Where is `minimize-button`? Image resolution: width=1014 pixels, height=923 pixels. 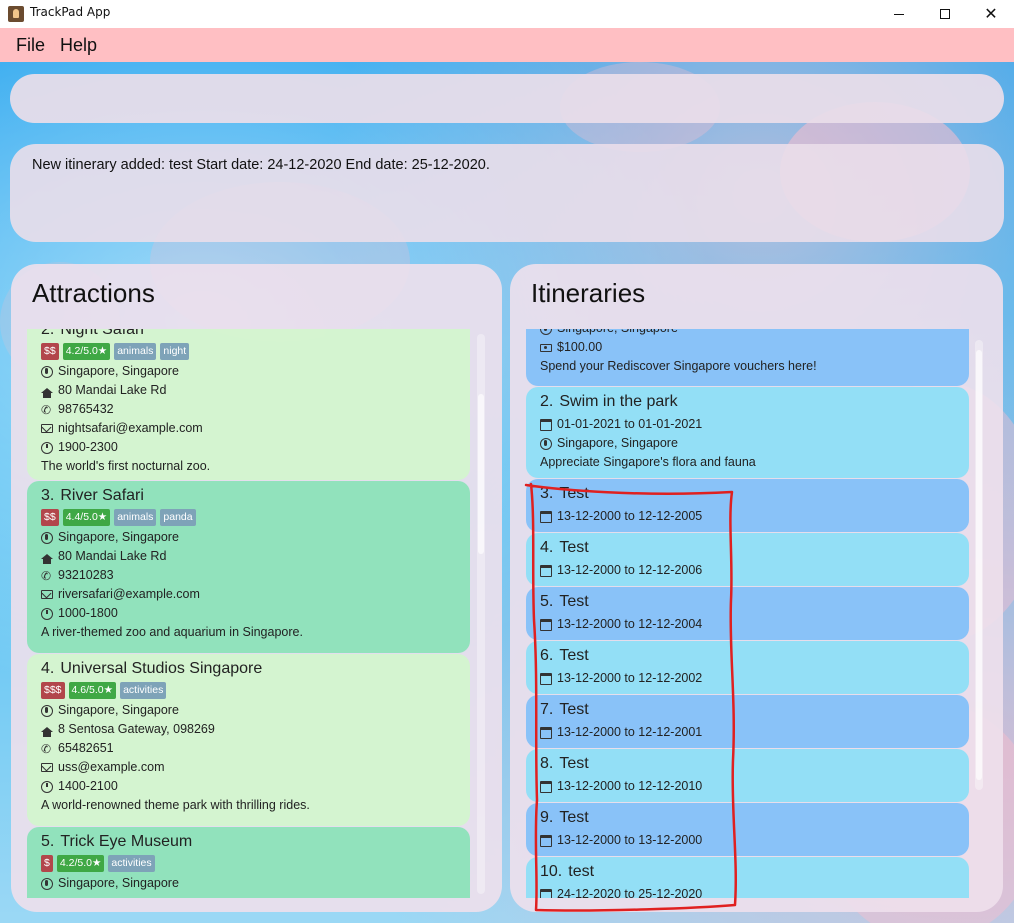
minimize-button is located at coordinates (899, 14).